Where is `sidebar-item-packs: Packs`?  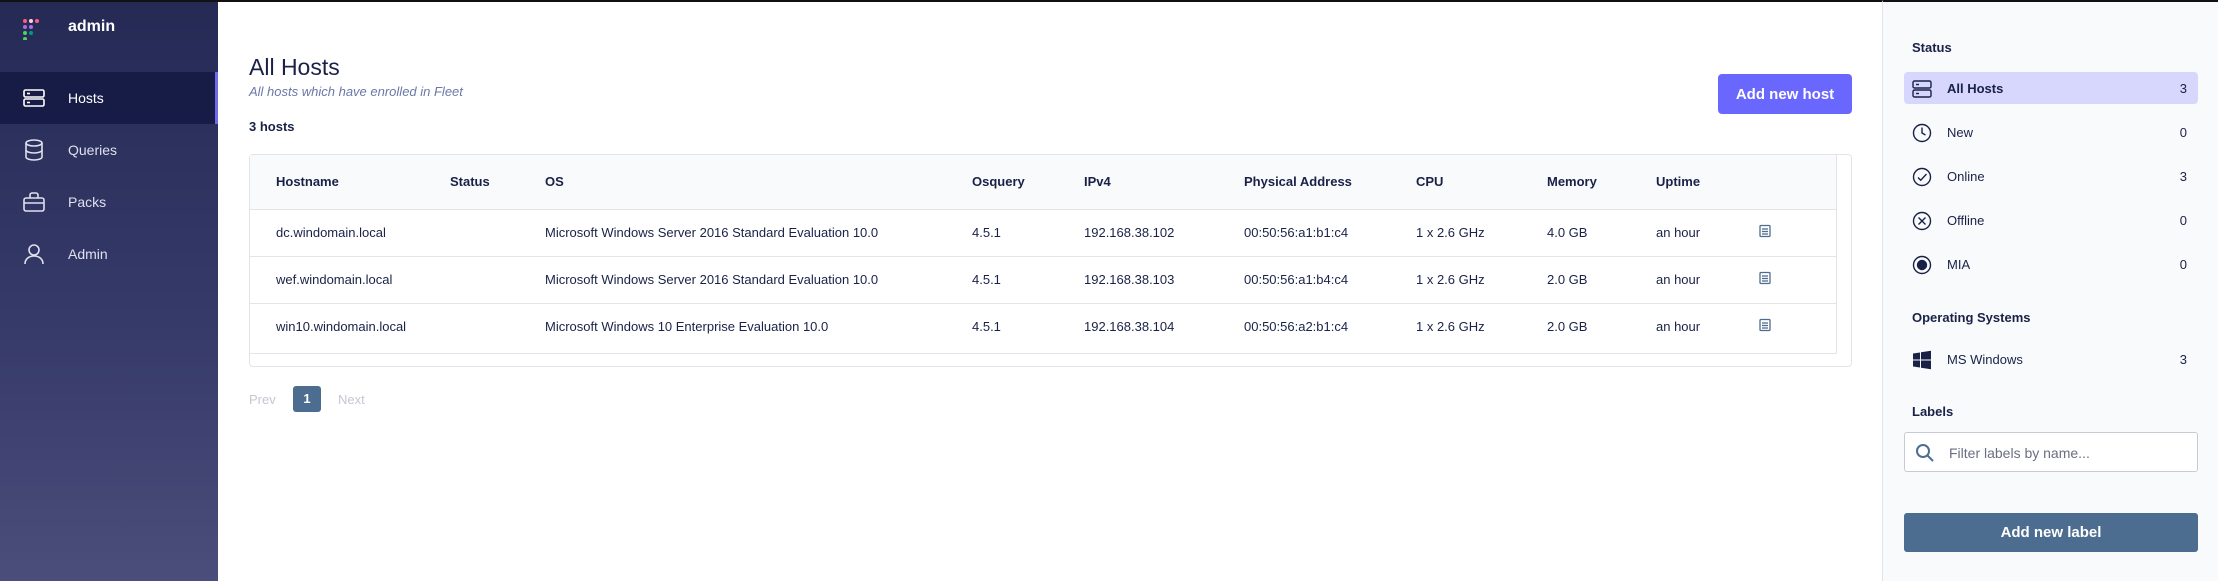 sidebar-item-packs: Packs is located at coordinates (109, 202).